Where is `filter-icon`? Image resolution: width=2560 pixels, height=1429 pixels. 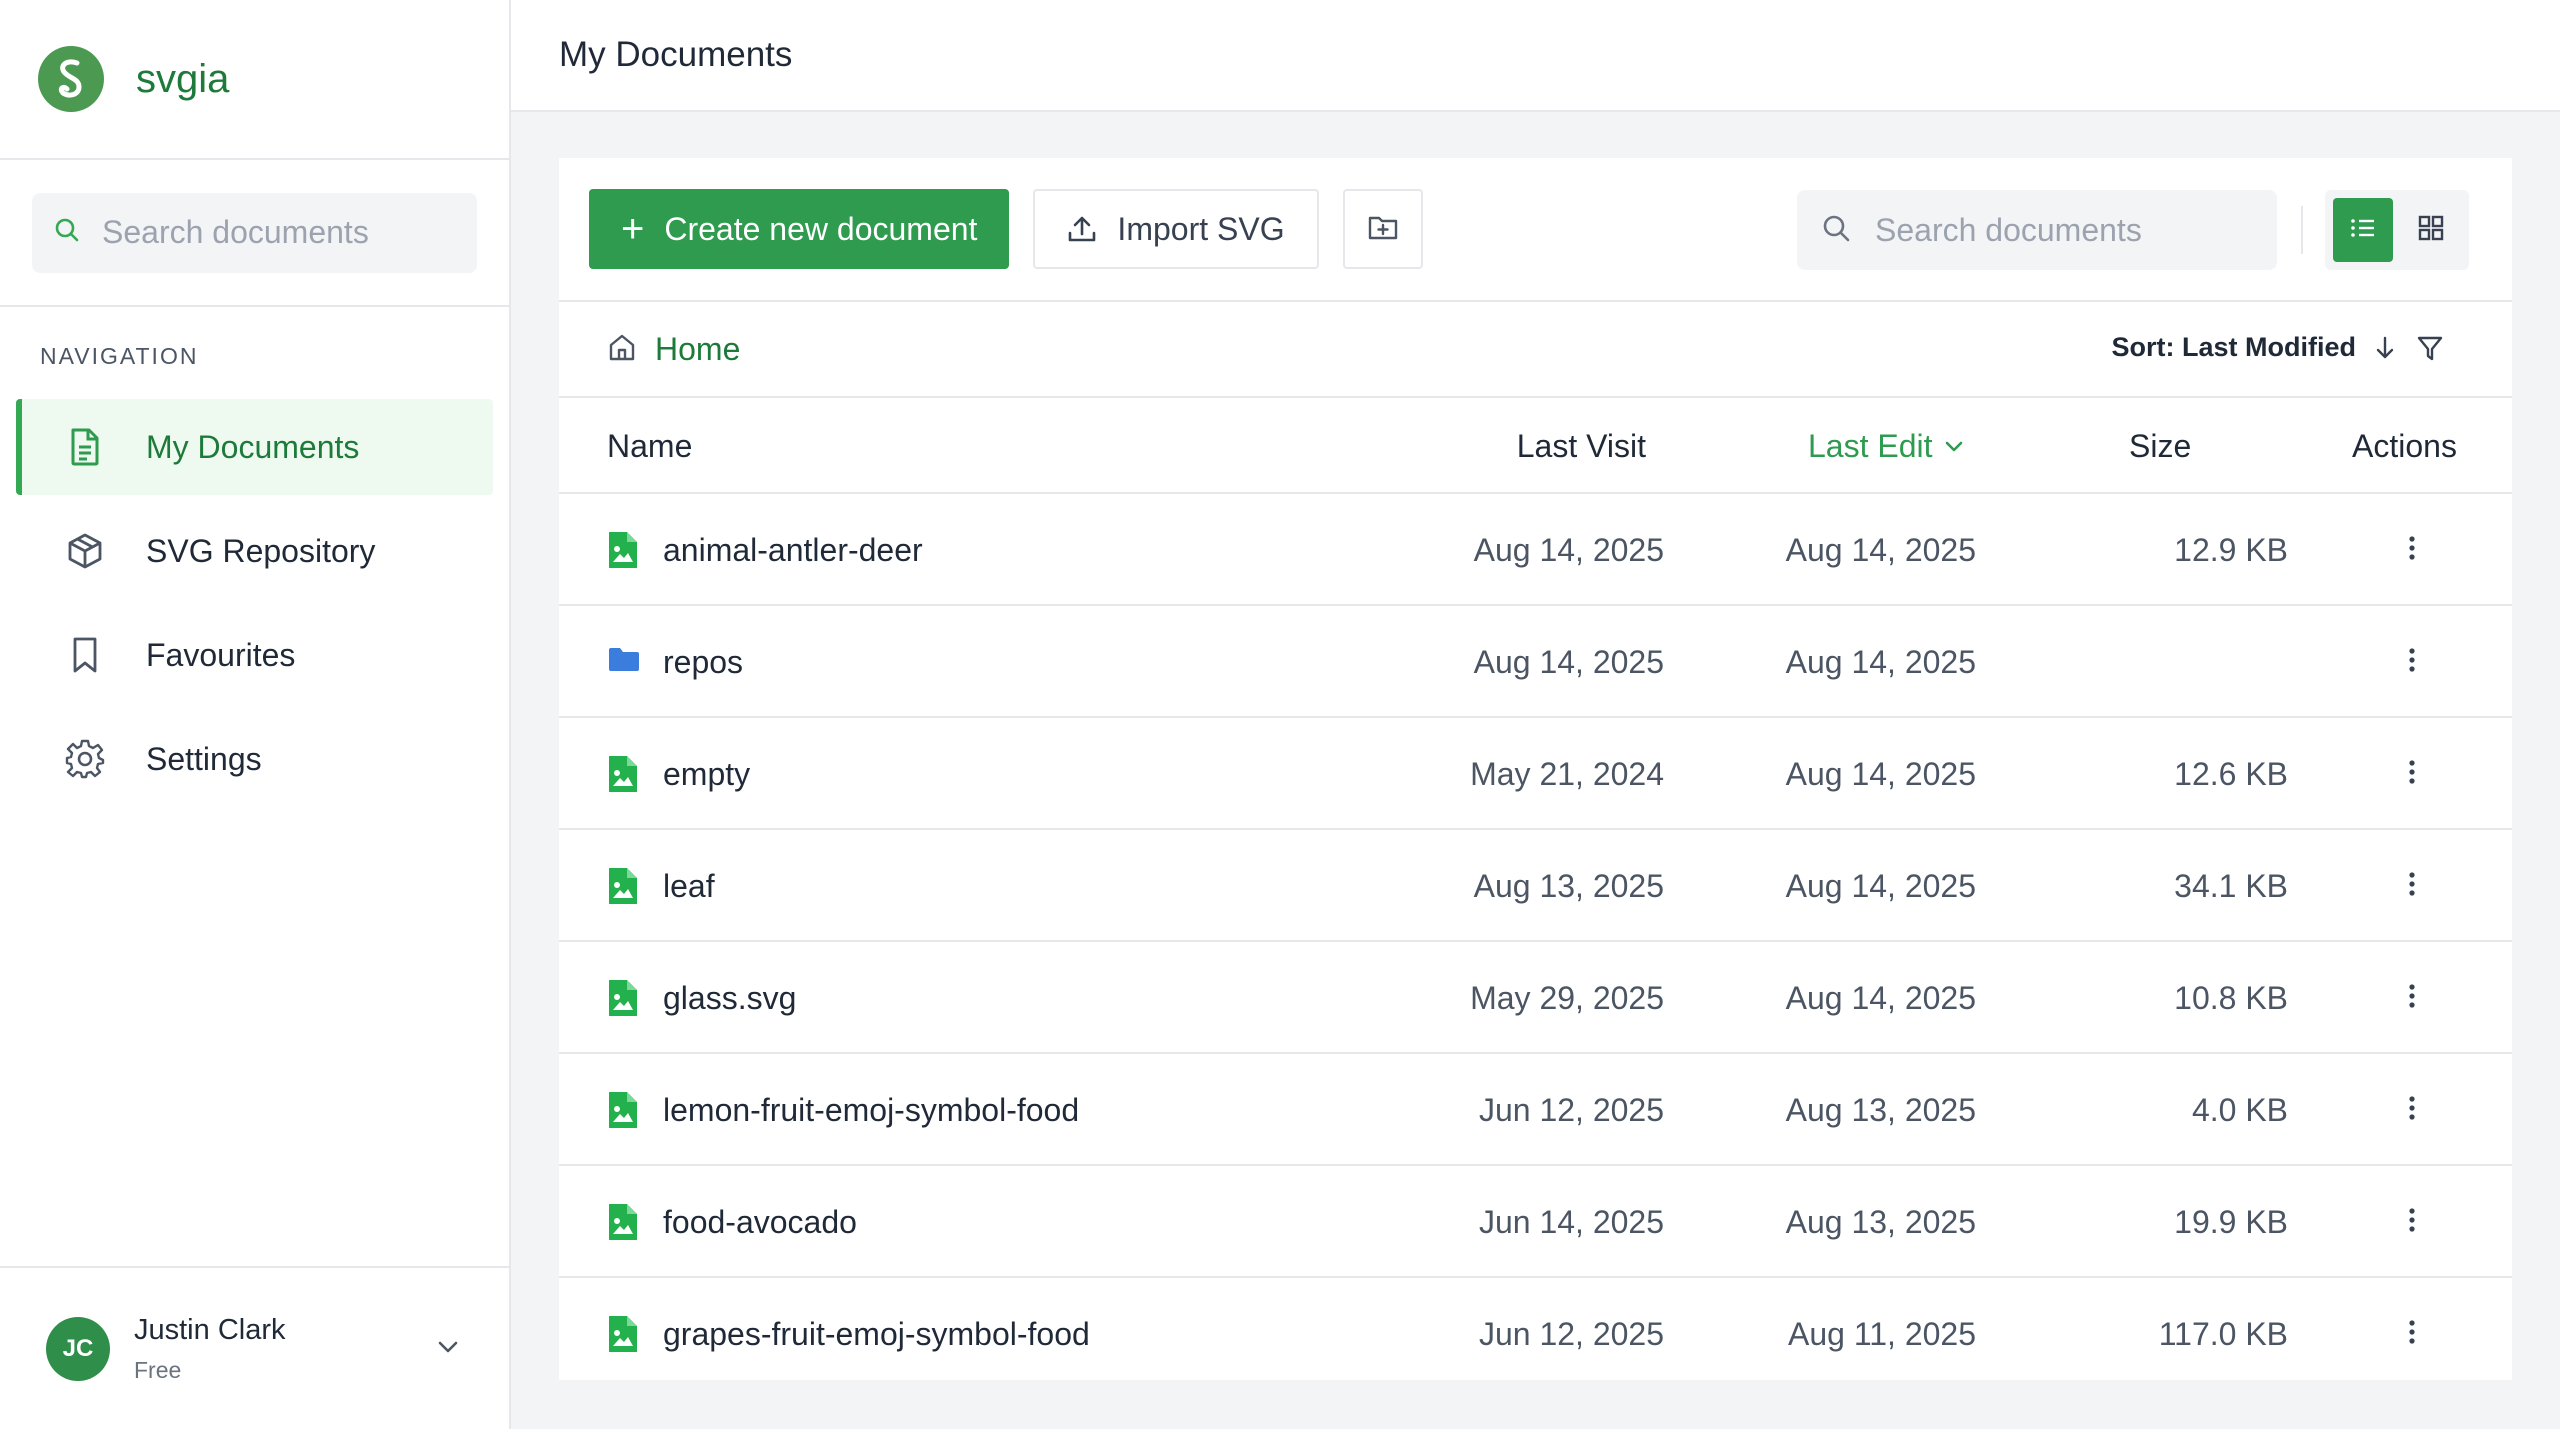 filter-icon is located at coordinates (2430, 348).